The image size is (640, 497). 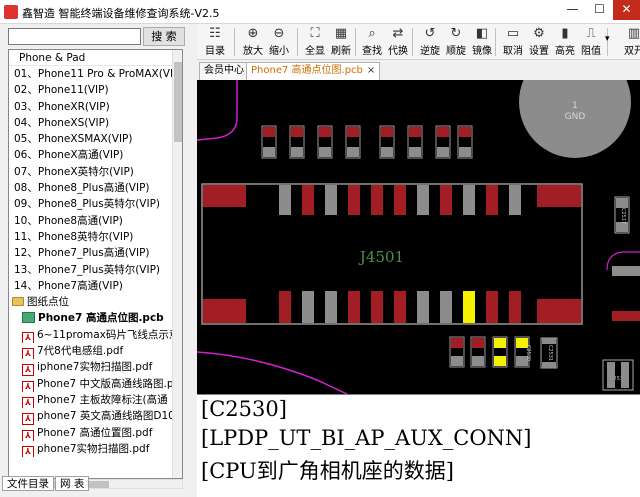 What do you see at coordinates (95, 172) in the screenshot?
I see `tree-item-model: 07、PhoneX英特尔(VIP)` at bounding box center [95, 172].